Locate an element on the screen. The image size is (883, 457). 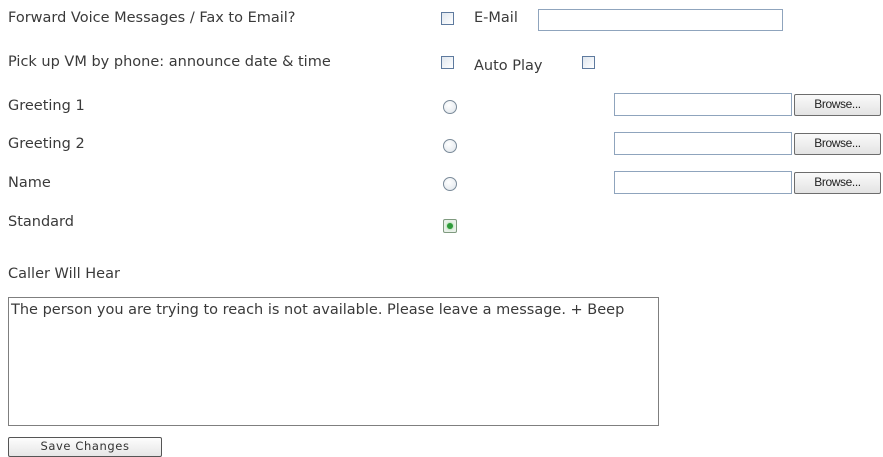
save-changes-button: Save Changes is located at coordinates (85, 447).